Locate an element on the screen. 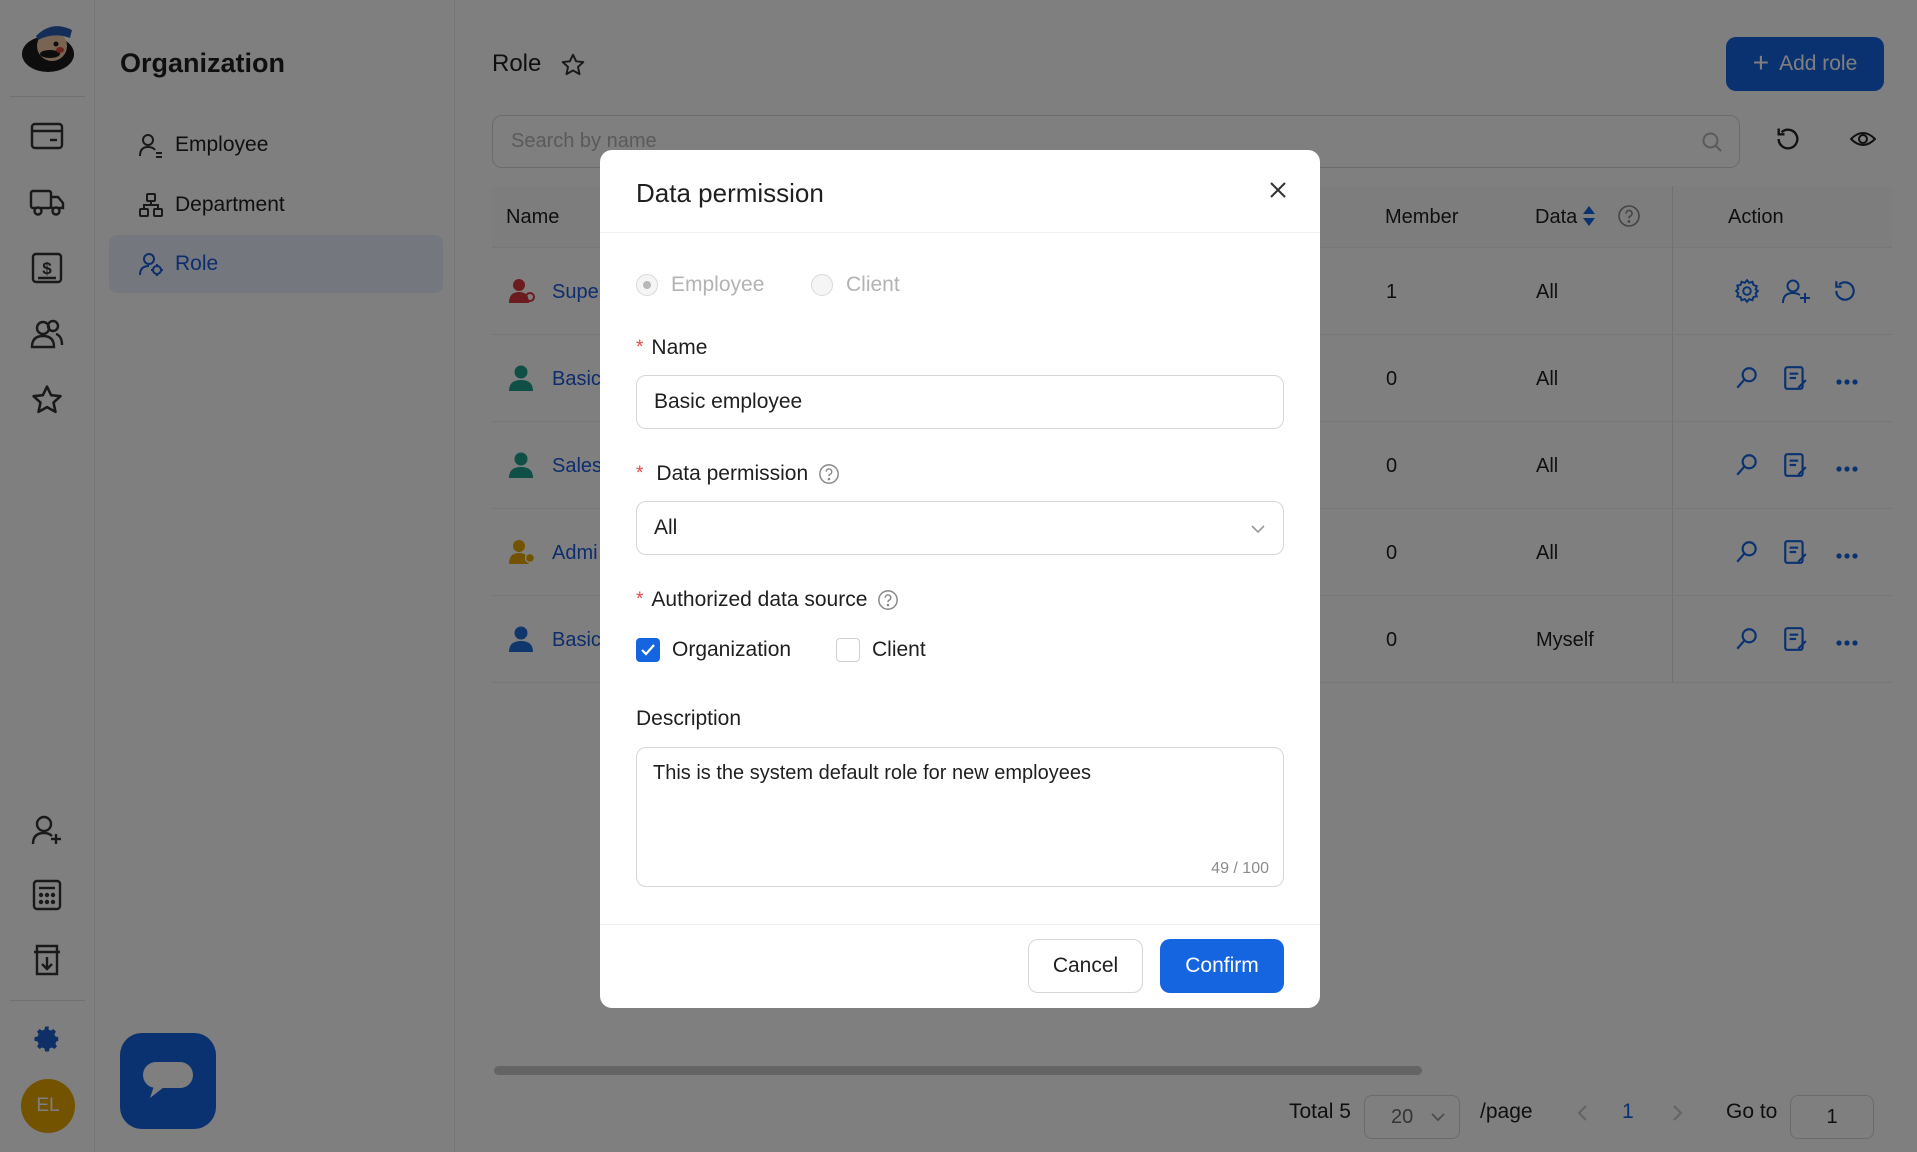  dialog-title: Data permission is located at coordinates (730, 193).